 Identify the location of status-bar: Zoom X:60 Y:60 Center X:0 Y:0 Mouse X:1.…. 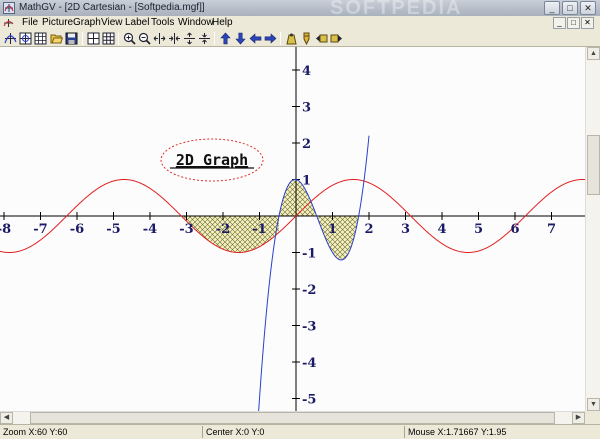
(300, 431).